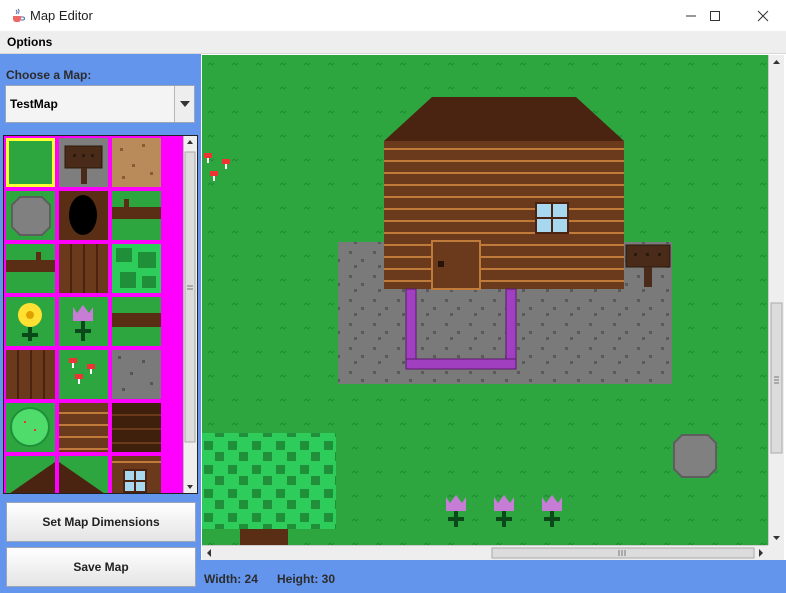 This screenshot has height=593, width=786. Describe the element at coordinates (30, 321) in the screenshot. I see `tile-yellow-flower` at that location.